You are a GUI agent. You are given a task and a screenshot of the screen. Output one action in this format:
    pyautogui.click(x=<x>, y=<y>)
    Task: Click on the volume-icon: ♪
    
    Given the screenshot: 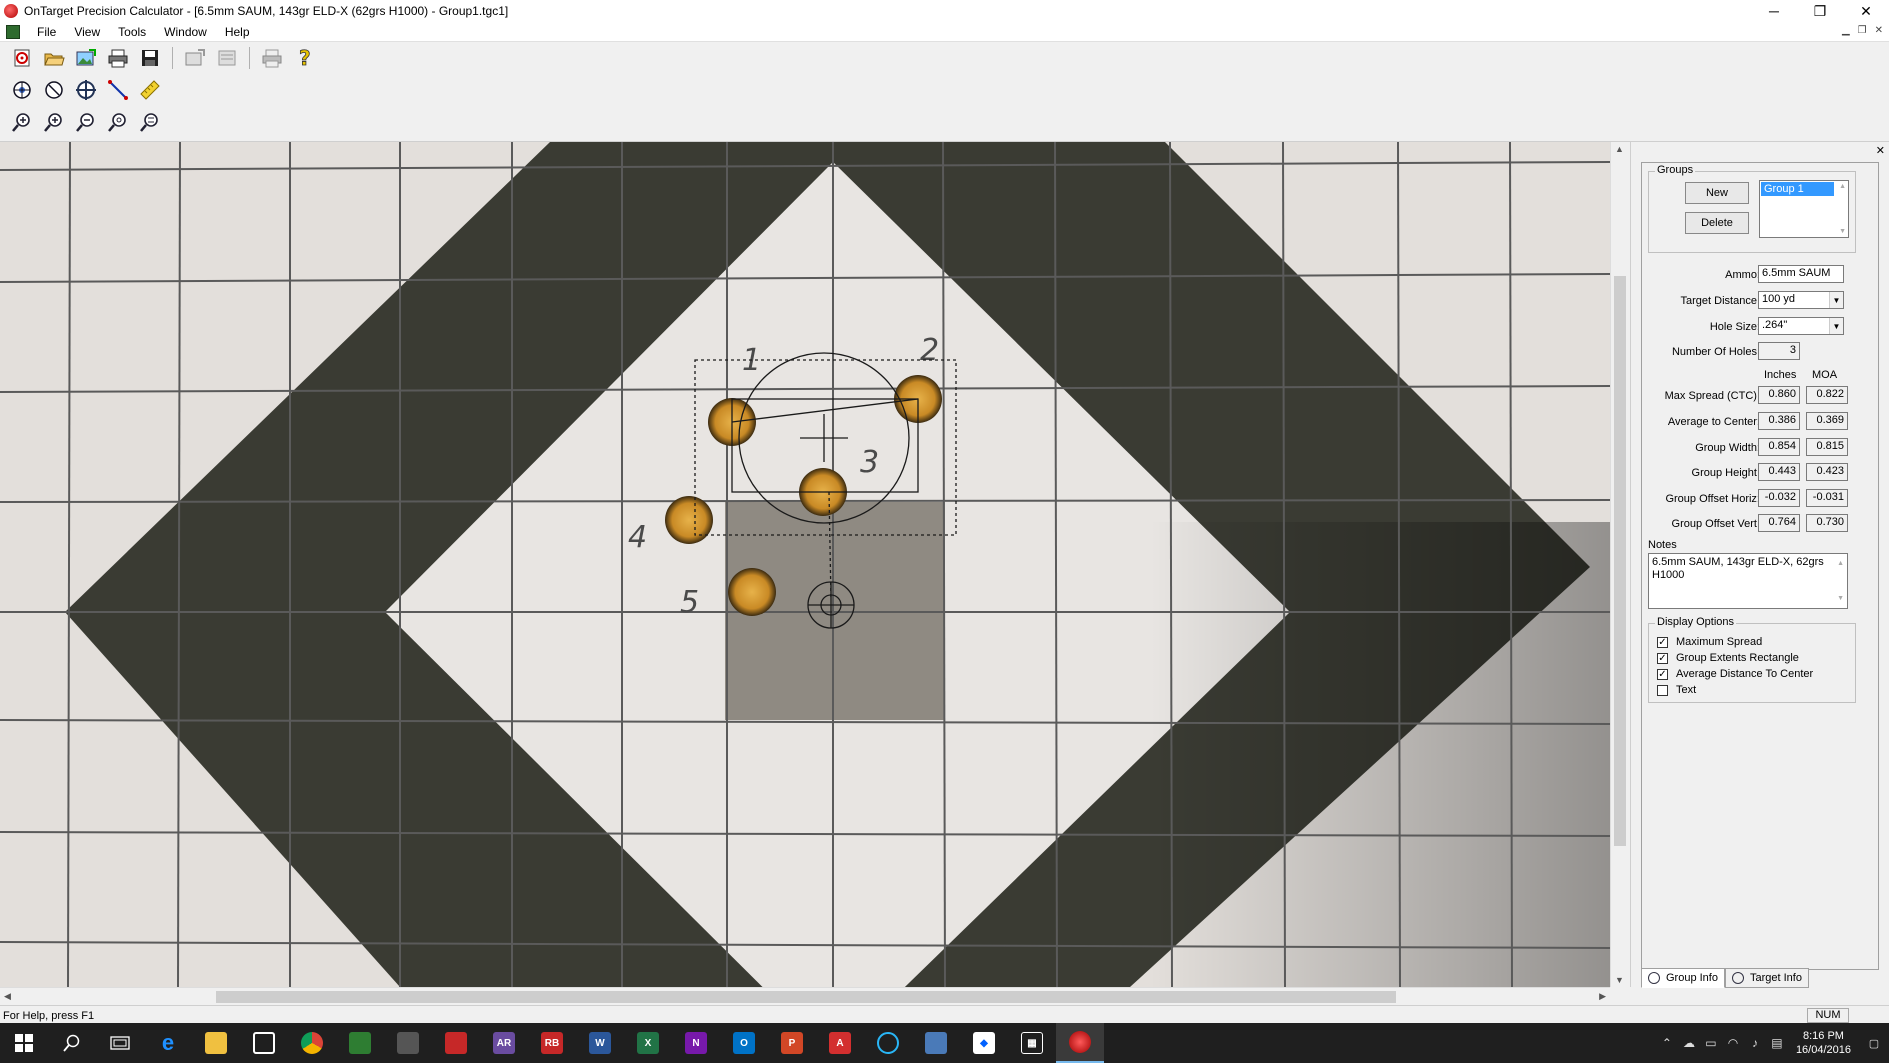 What is the action you would take?
    pyautogui.click(x=1755, y=1043)
    